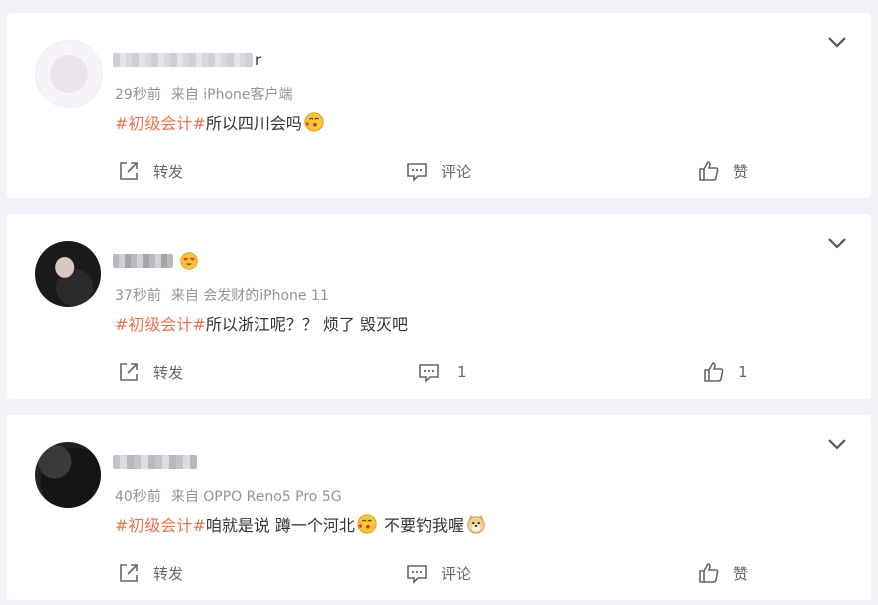 This screenshot has height=605, width=878. Describe the element at coordinates (421, 525) in the screenshot. I see `post-text-continued: 不要钓我喔` at that location.